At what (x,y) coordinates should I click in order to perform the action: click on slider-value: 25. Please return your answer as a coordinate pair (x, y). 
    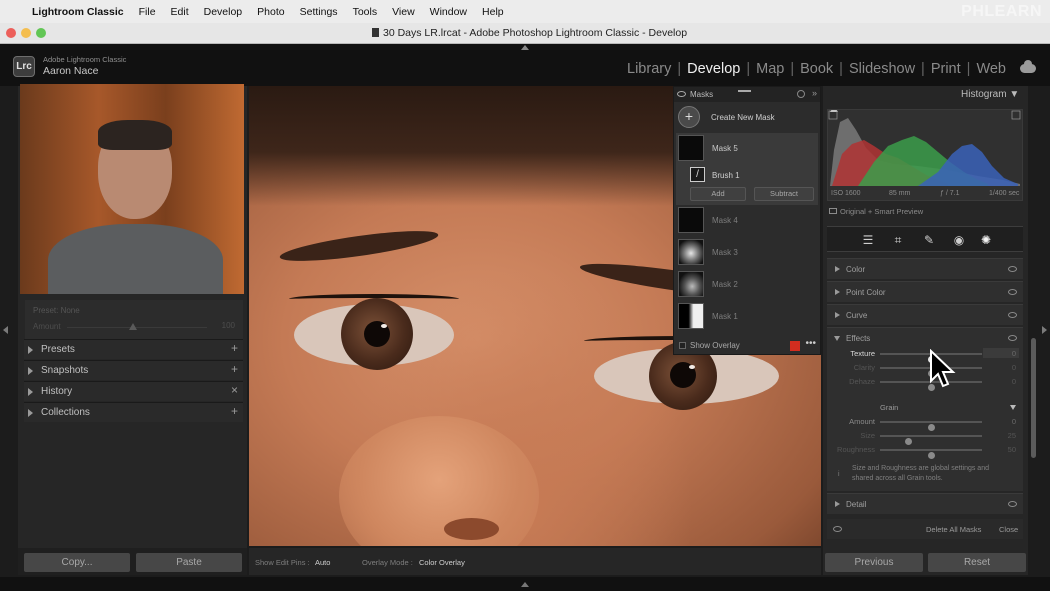
    Looking at the image, I should click on (1012, 435).